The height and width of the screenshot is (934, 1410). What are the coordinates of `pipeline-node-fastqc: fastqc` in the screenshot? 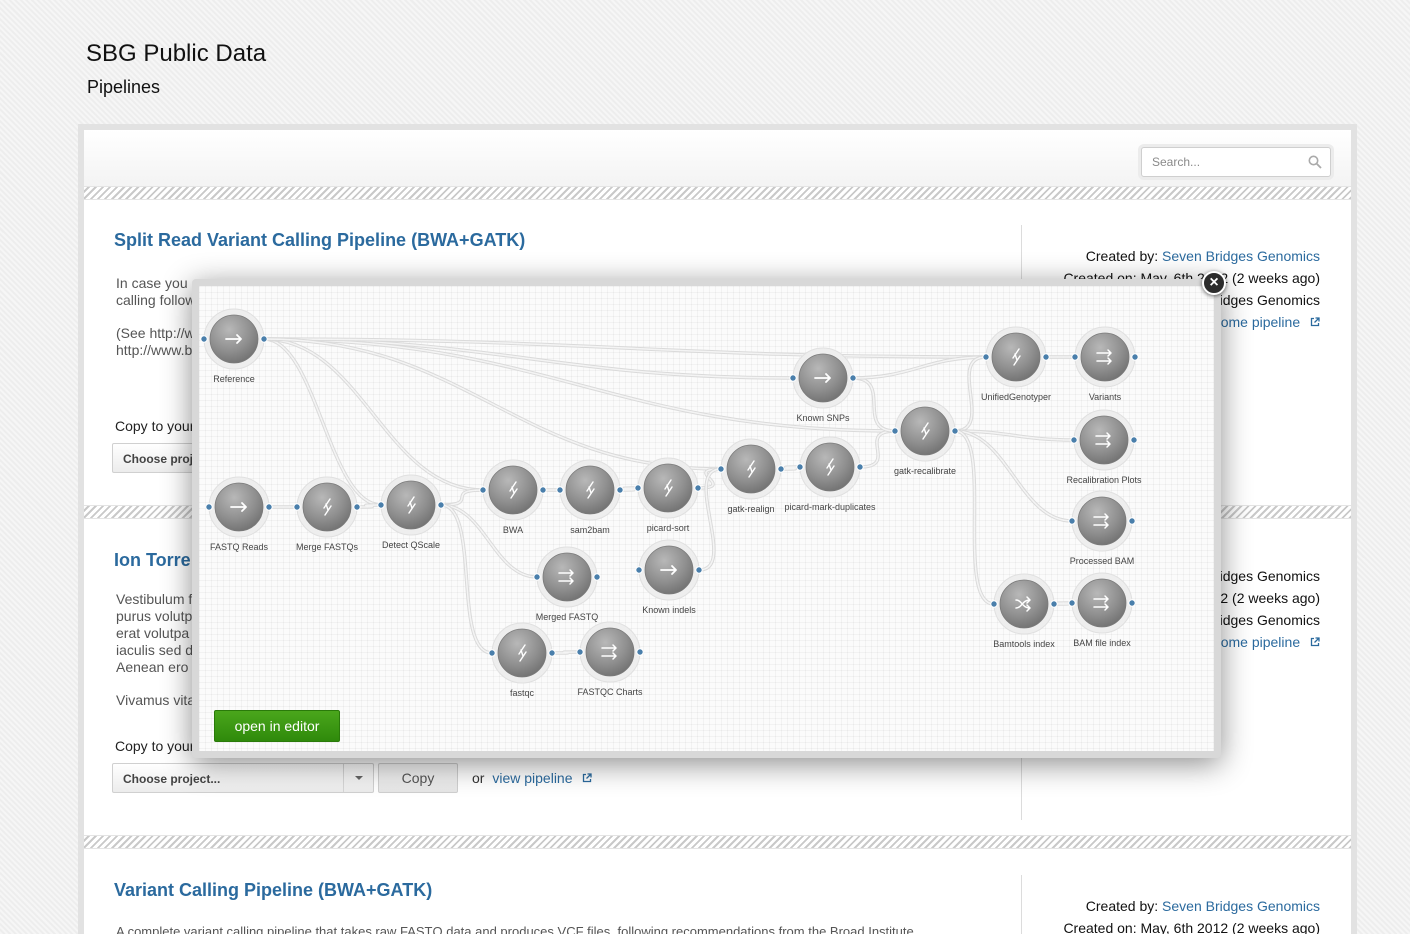 It's located at (522, 660).